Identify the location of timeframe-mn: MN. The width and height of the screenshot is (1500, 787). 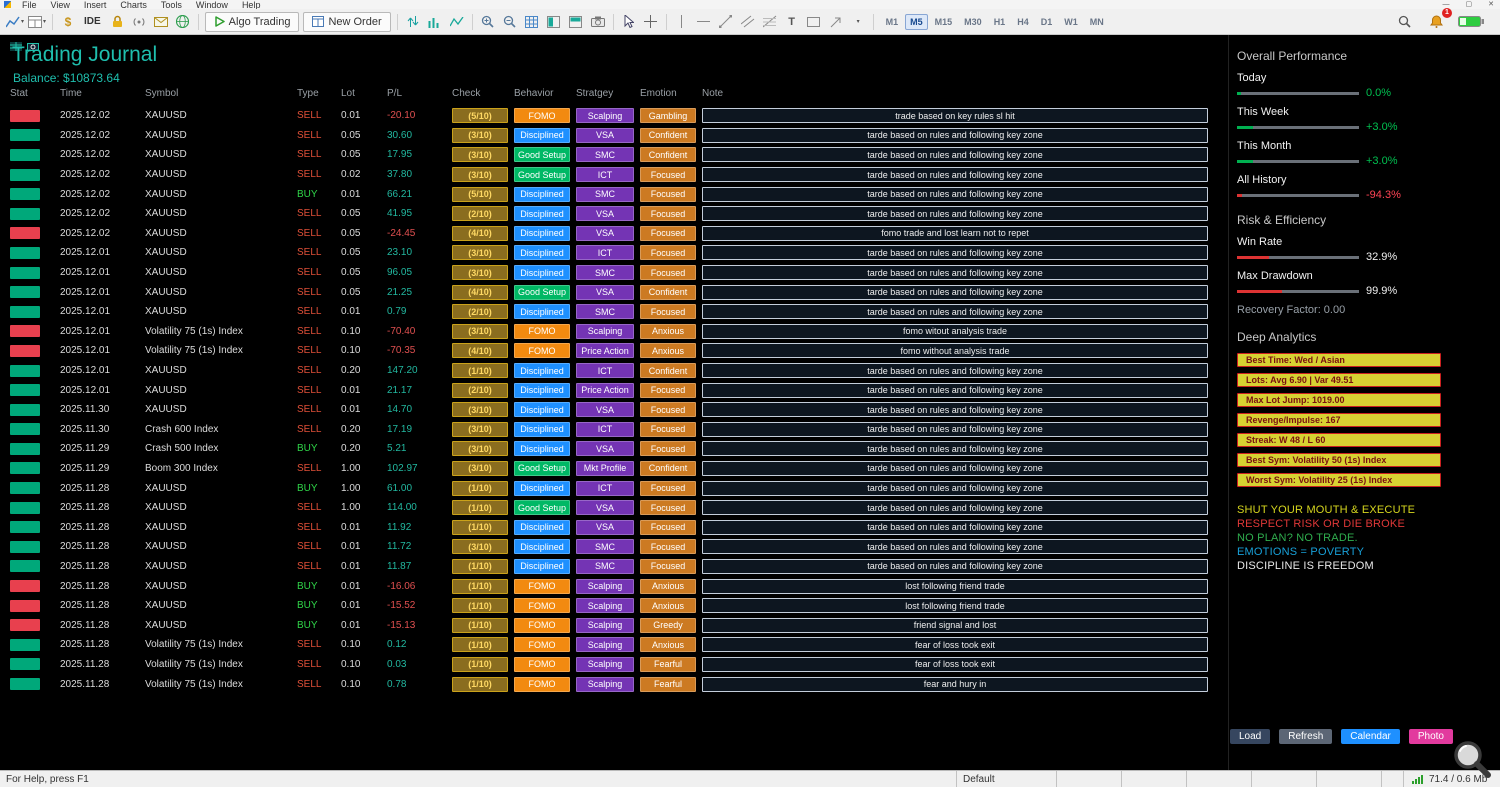
(1097, 22).